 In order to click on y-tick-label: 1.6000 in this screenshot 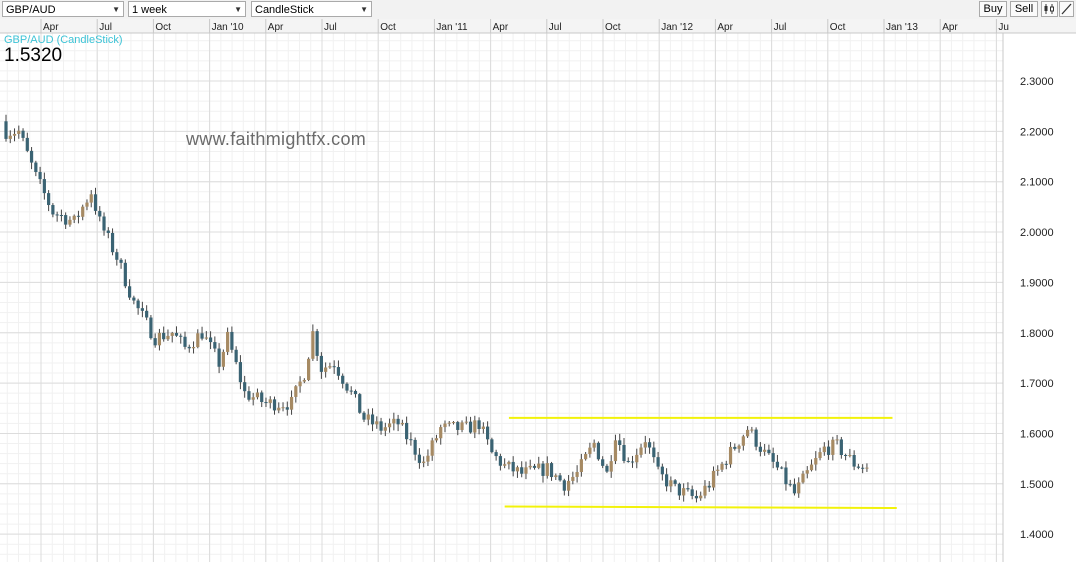, I will do `click(1037, 434)`.